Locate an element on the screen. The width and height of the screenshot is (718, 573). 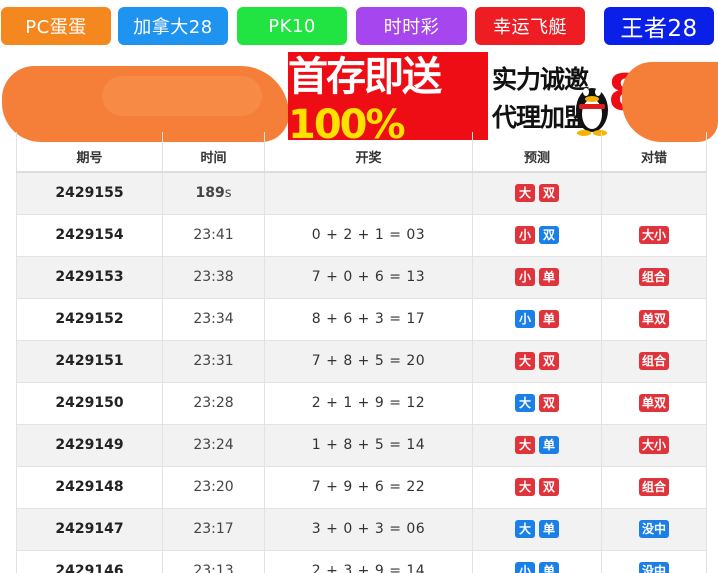
table-row: 2429147 23:17 3 + 0 + 3 = 06 大单没中 is located at coordinates (361, 529).